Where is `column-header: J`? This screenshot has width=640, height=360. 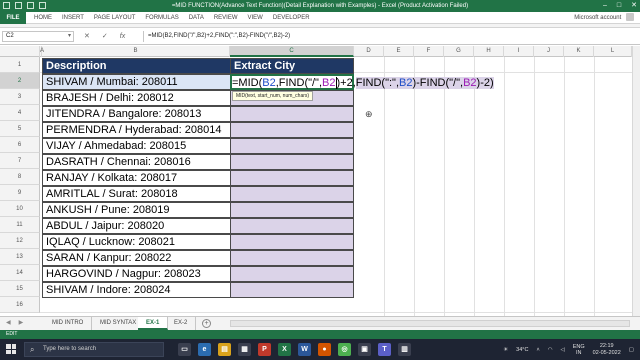
column-header: J is located at coordinates (549, 51).